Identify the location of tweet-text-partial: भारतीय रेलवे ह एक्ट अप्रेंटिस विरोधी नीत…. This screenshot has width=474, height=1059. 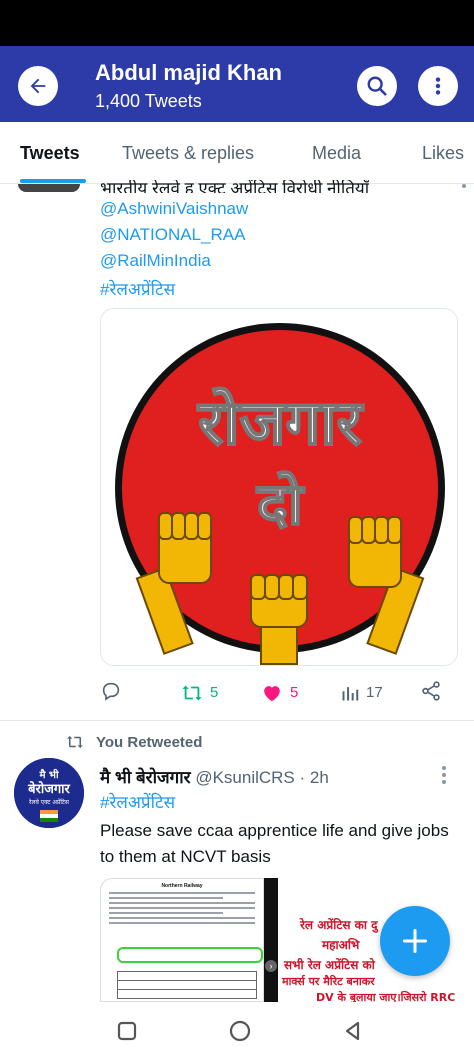
(235, 186).